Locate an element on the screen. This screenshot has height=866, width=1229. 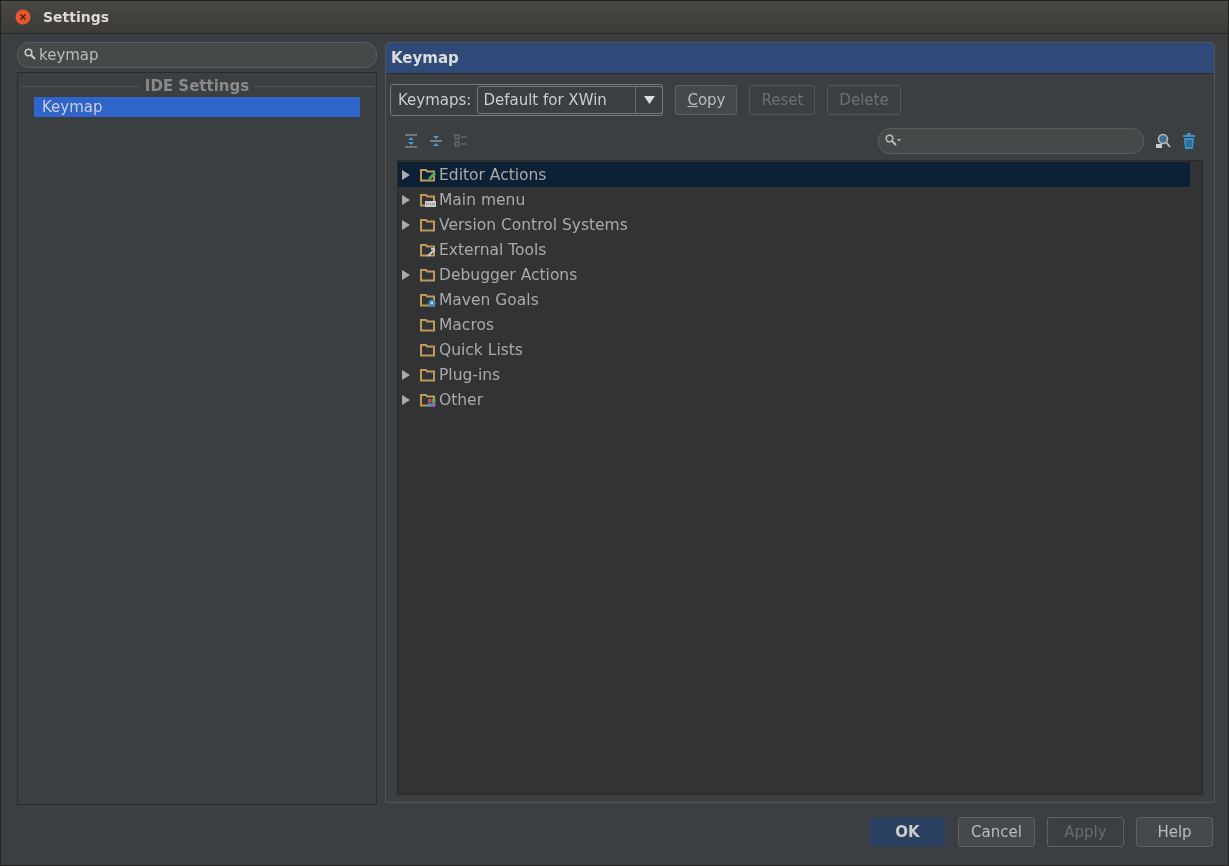
find-shortcut-icon is located at coordinates (1163, 141).